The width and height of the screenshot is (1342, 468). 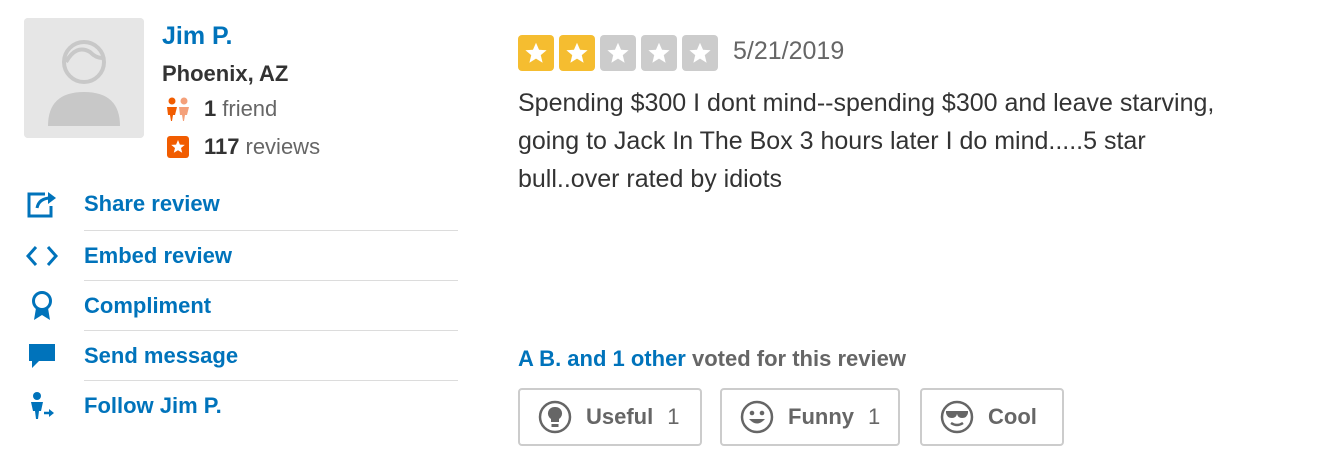 What do you see at coordinates (957, 417) in the screenshot?
I see `sunglasses-face-icon` at bounding box center [957, 417].